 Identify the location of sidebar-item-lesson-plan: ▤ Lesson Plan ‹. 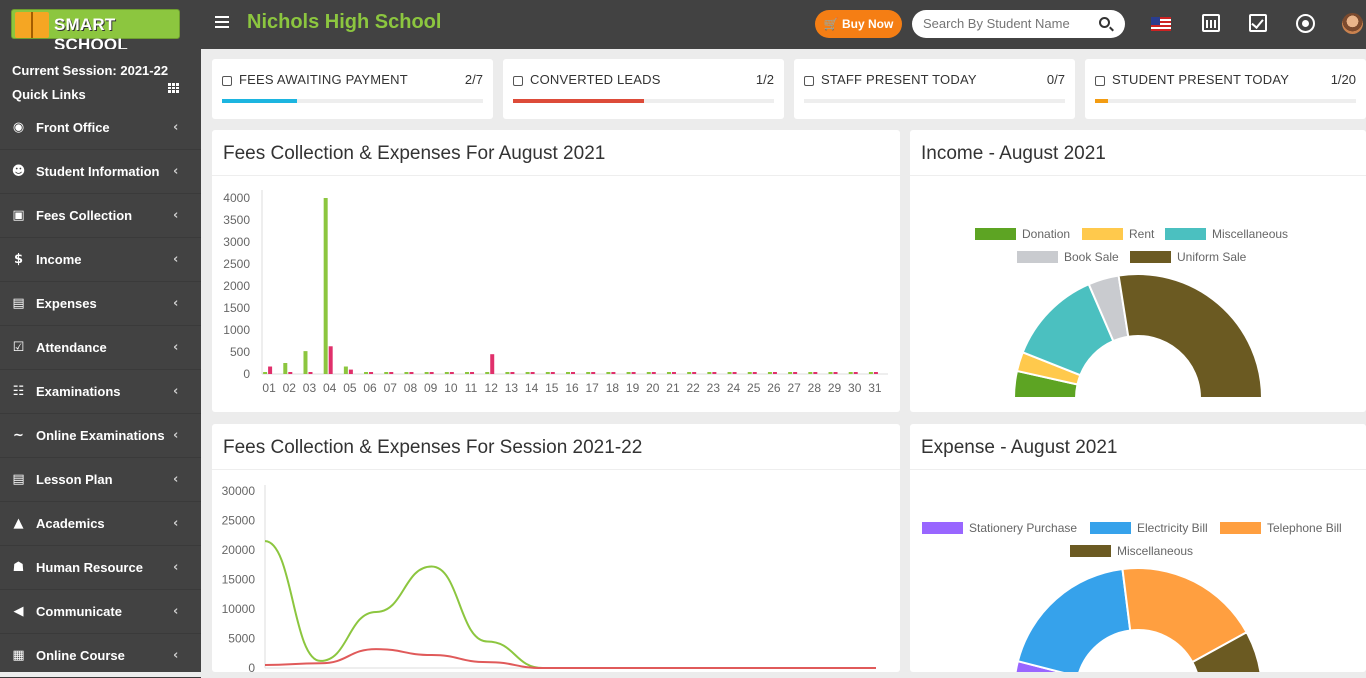
(100, 480).